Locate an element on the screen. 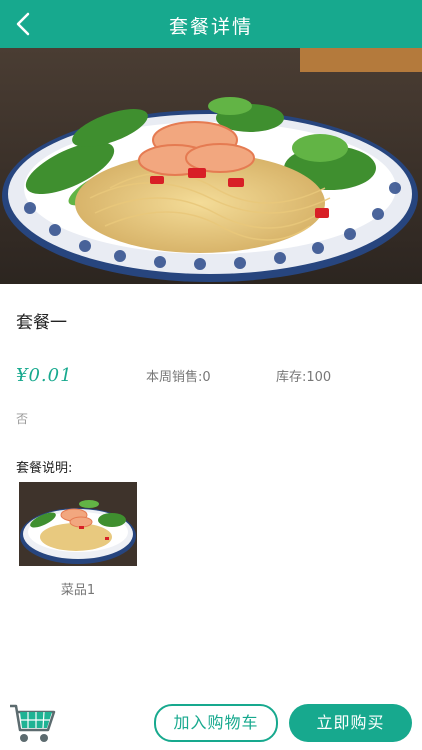 The width and height of the screenshot is (422, 750). product-price: ¥0.01 is located at coordinates (44, 375).